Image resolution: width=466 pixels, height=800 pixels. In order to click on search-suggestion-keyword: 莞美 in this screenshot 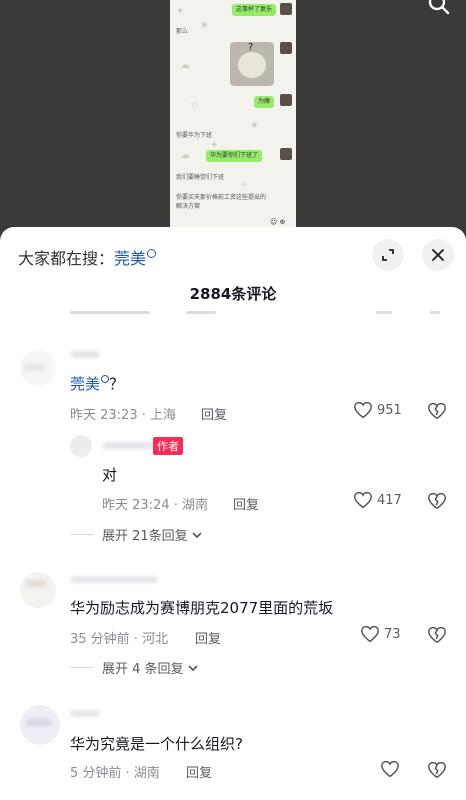, I will do `click(130, 258)`.